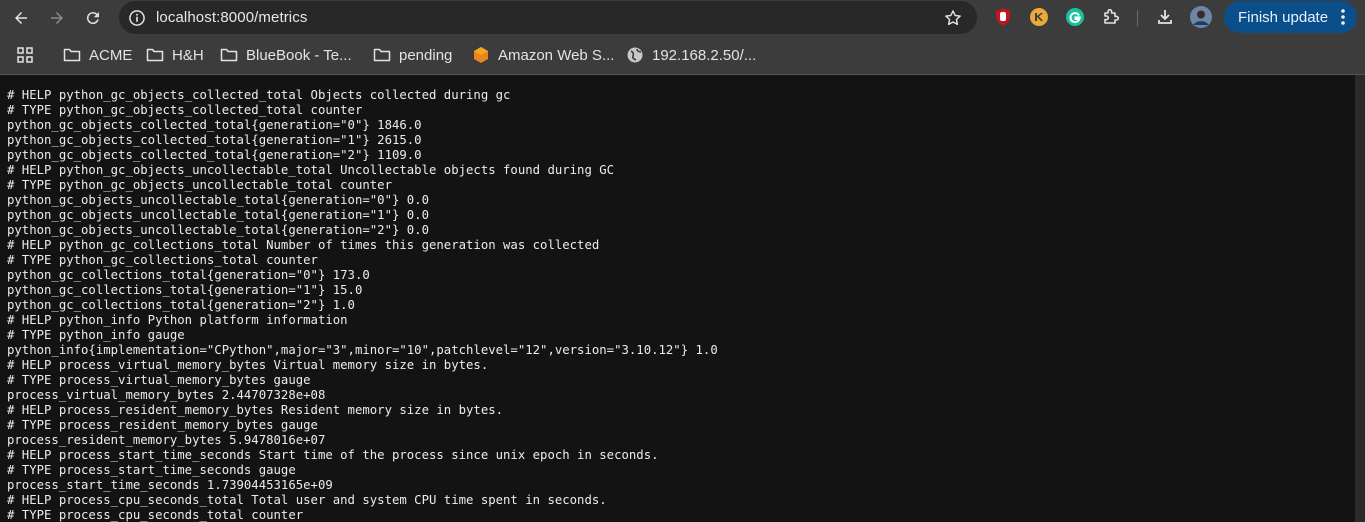 The height and width of the screenshot is (522, 1365). I want to click on browser-toolbar: localhost:8000/metrics Finish update, so click(682, 18).